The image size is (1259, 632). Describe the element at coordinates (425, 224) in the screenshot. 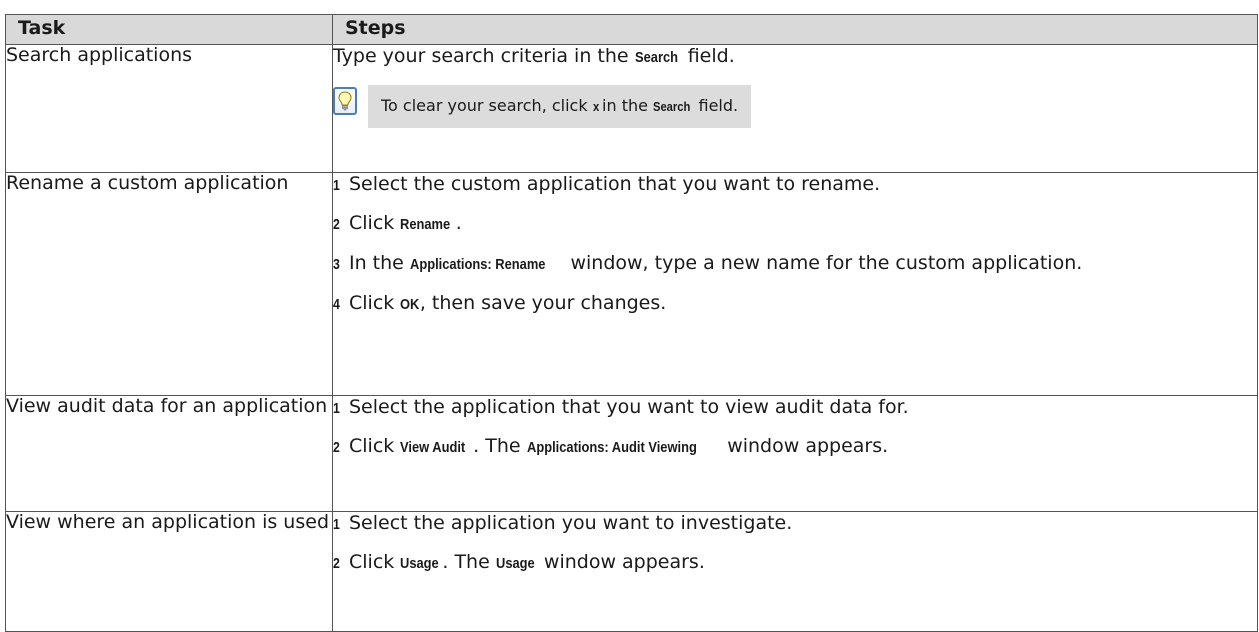

I see `ui-term: Rename` at that location.